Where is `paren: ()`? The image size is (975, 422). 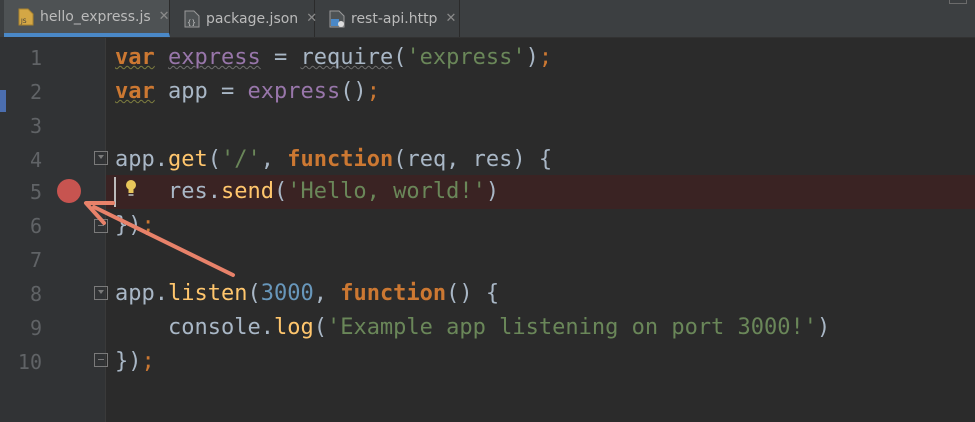
paren: () is located at coordinates (353, 91).